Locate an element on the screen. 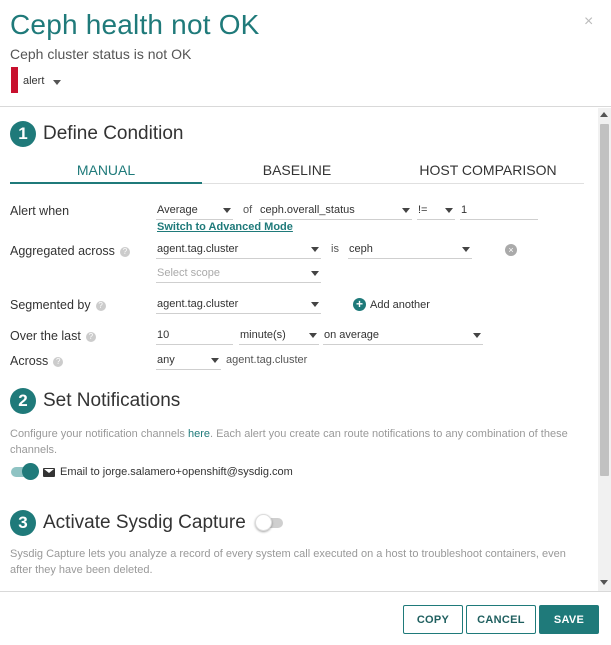 The image size is (611, 645). scroll-up-arrow-icon is located at coordinates (604, 114).